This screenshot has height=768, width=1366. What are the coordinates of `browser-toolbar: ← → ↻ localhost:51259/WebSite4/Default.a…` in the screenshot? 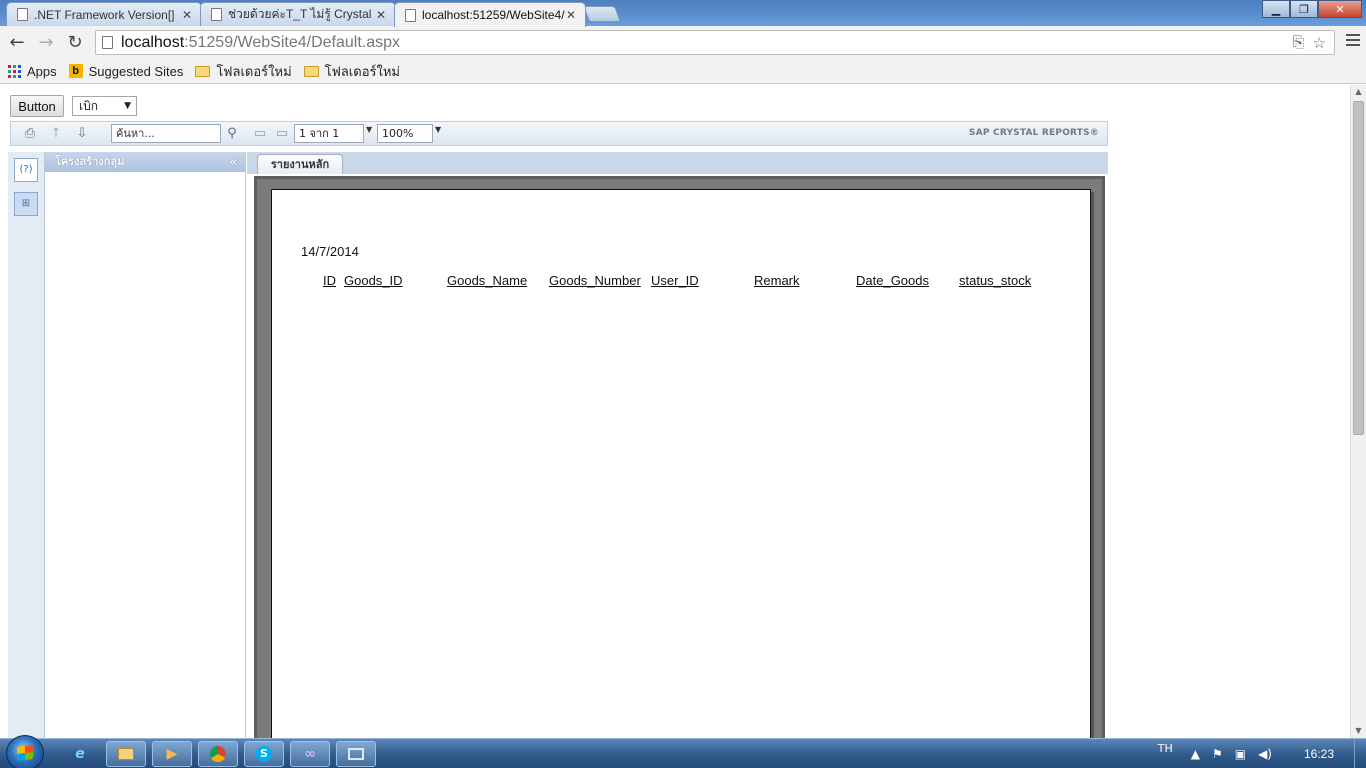 It's located at (683, 42).